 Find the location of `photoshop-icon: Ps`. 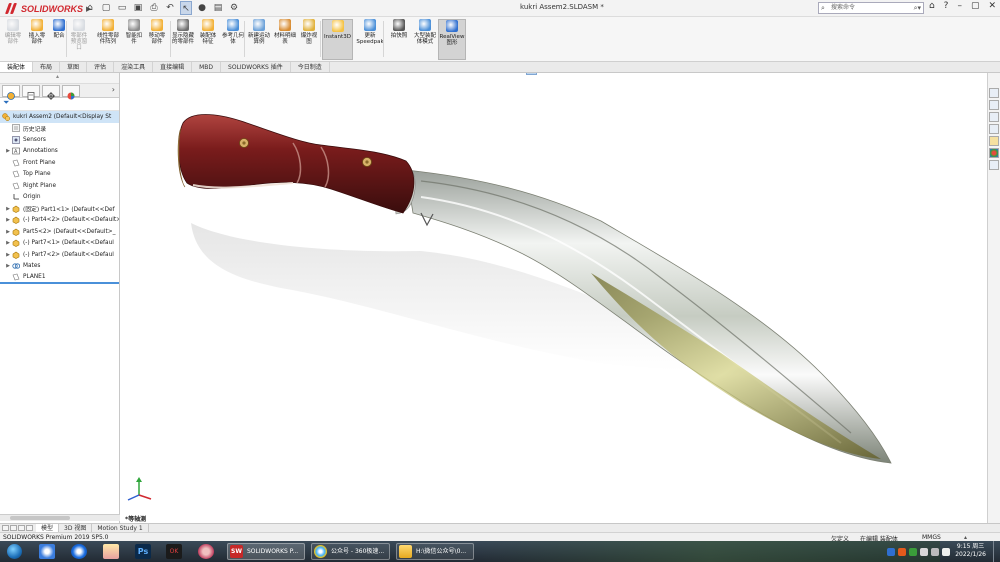

photoshop-icon: Ps is located at coordinates (143, 551).